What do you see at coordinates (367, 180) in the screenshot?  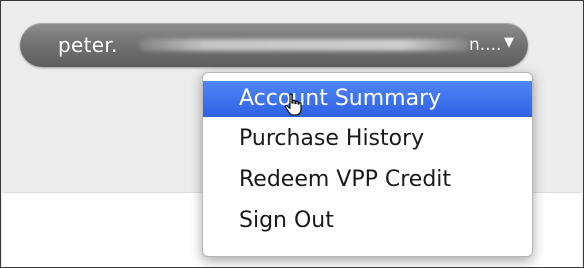 I see `menu-item-redeem-vpp-credit: Redeem VPP Credit` at bounding box center [367, 180].